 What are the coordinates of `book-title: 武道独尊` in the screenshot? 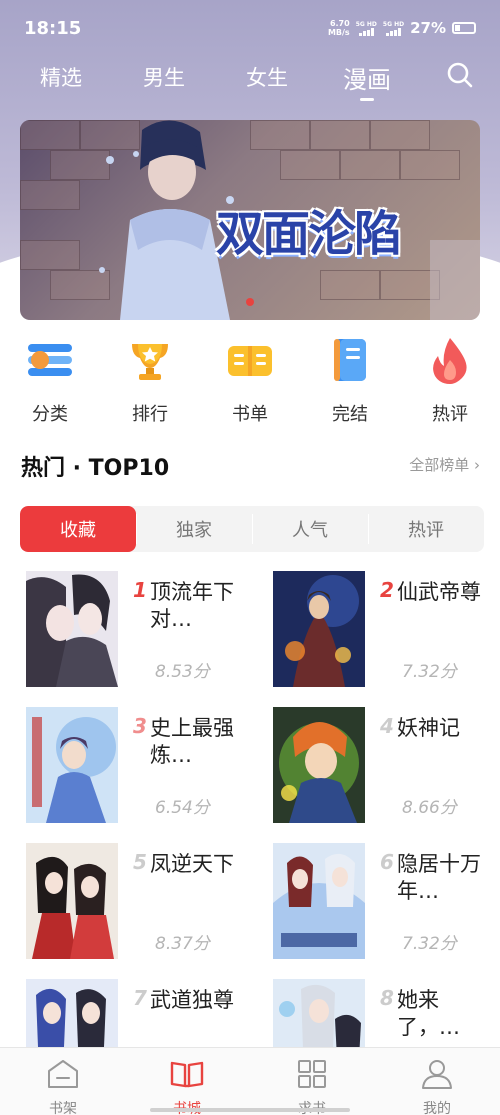 It's located at (192, 1000).